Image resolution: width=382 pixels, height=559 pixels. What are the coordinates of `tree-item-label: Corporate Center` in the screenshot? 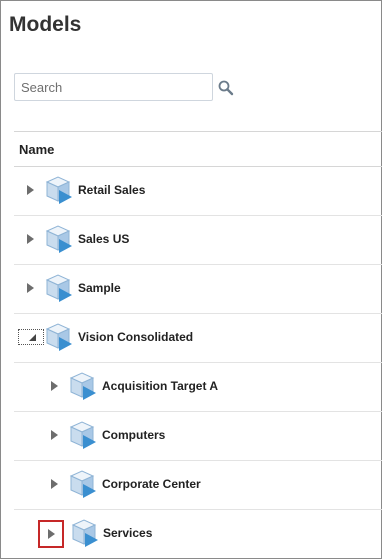 It's located at (151, 484).